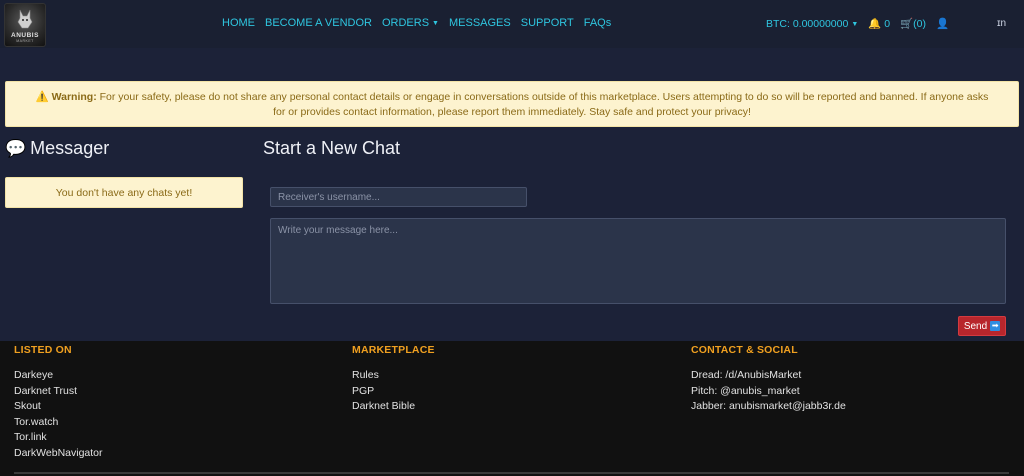 This screenshot has width=1024, height=476. What do you see at coordinates (58, 423) in the screenshot?
I see `footer-link-tor-watch: Tor.watch` at bounding box center [58, 423].